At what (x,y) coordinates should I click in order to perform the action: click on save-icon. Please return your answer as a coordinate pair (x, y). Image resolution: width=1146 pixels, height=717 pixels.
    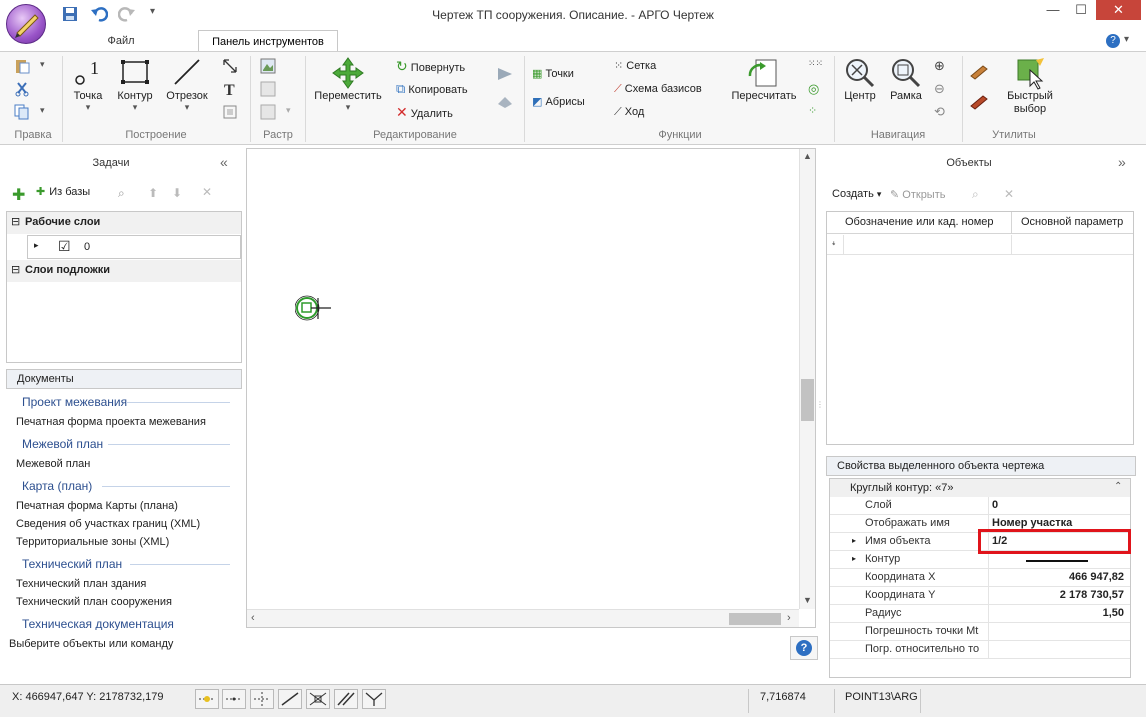
    Looking at the image, I should click on (70, 14).